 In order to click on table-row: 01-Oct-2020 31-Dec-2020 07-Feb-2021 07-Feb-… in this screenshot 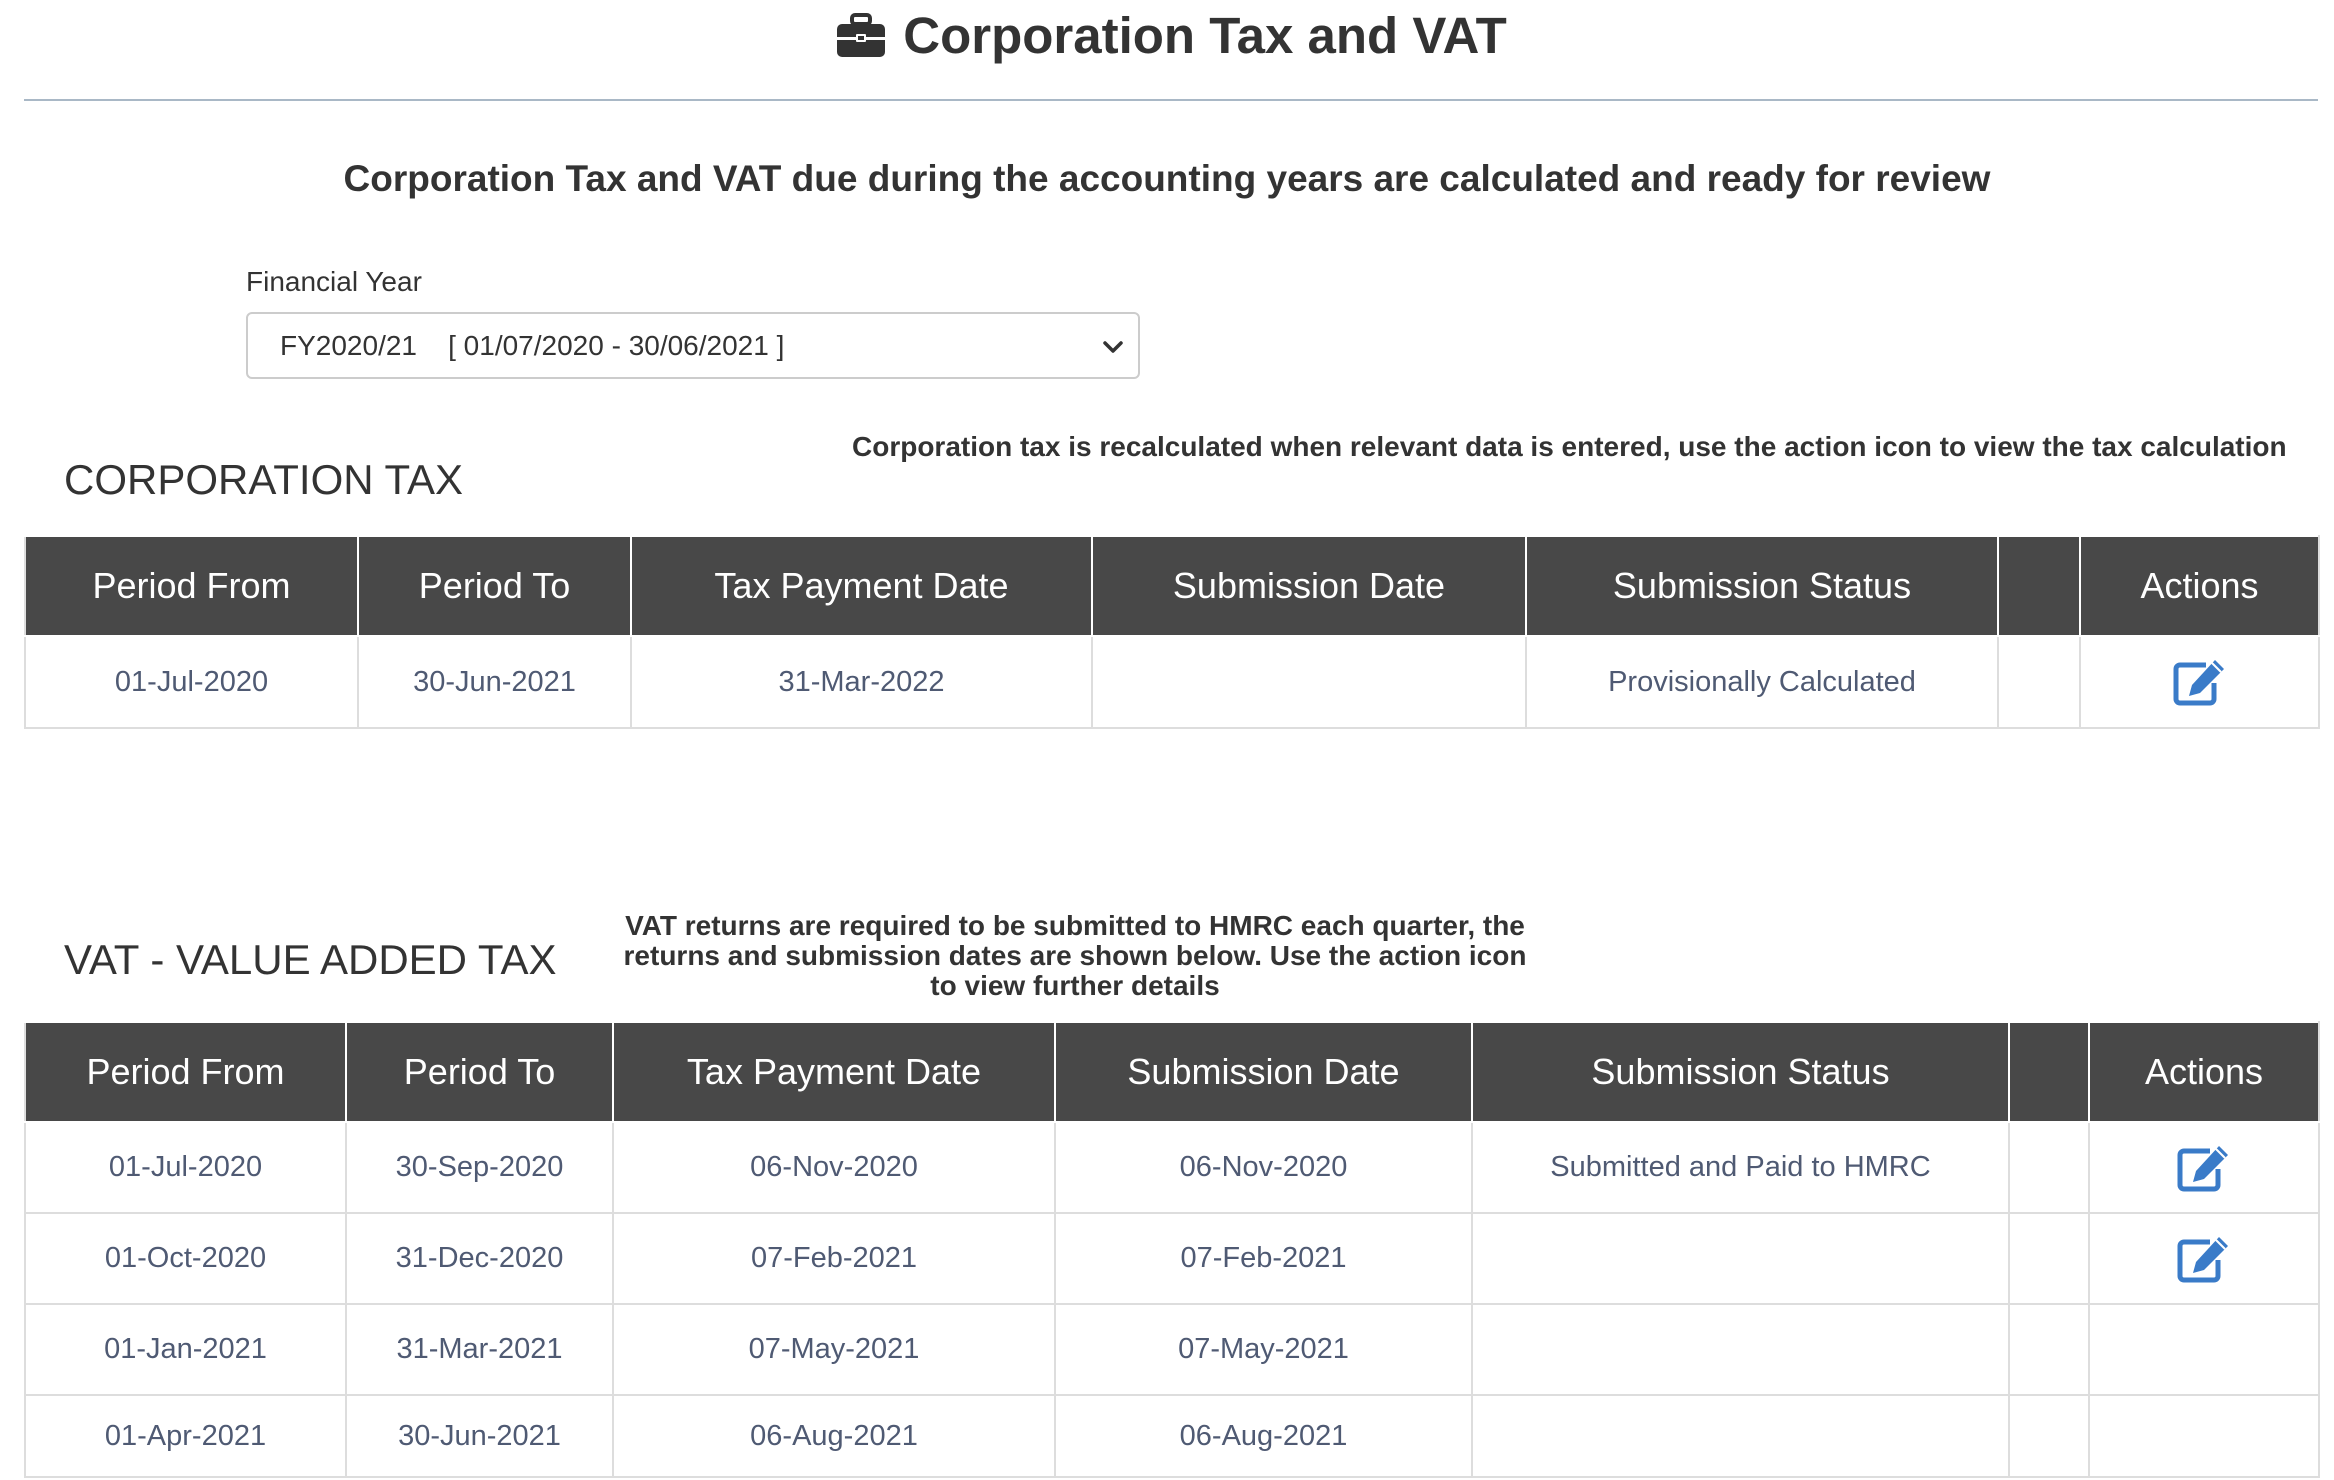, I will do `click(1172, 1258)`.